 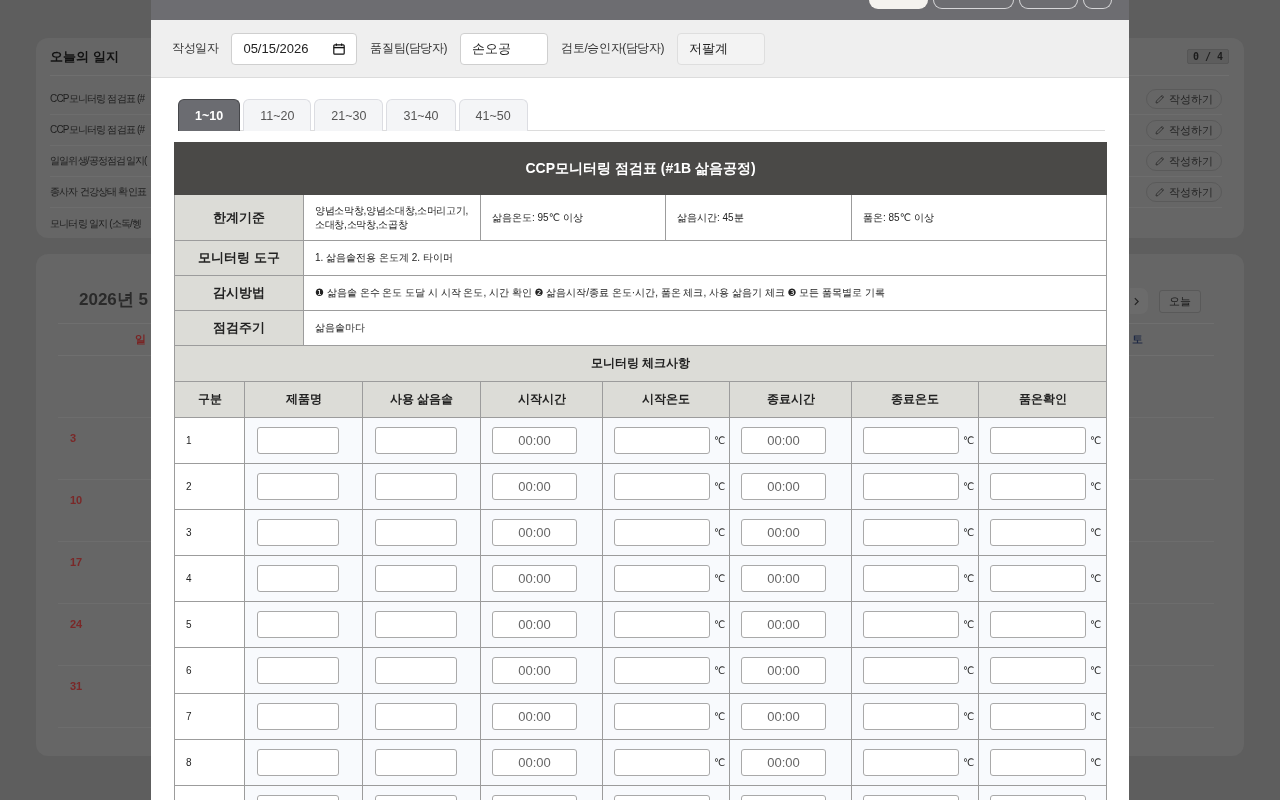 What do you see at coordinates (294, 48) in the screenshot?
I see `date-field: 05/15/2026` at bounding box center [294, 48].